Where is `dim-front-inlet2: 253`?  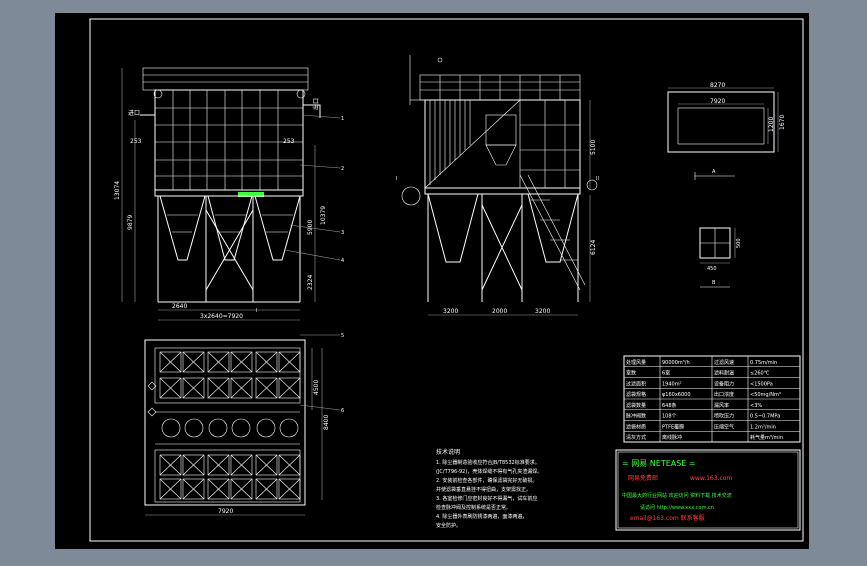 dim-front-inlet2: 253 is located at coordinates (289, 141).